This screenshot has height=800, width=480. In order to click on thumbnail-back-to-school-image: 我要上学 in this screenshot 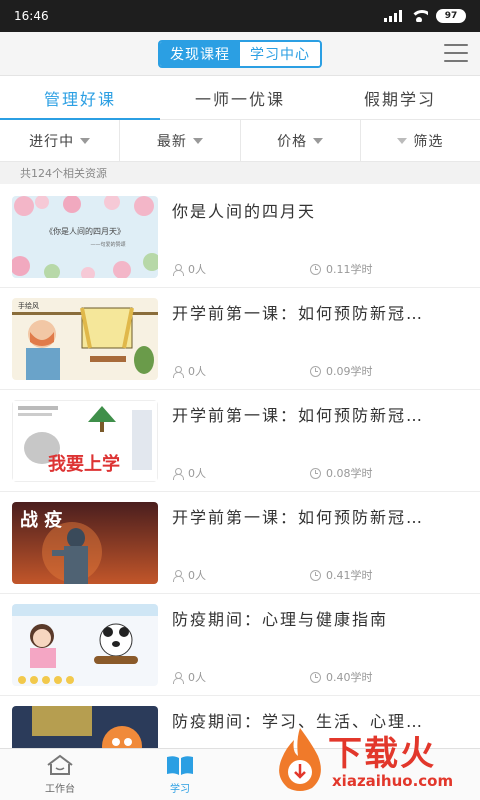, I will do `click(85, 441)`.